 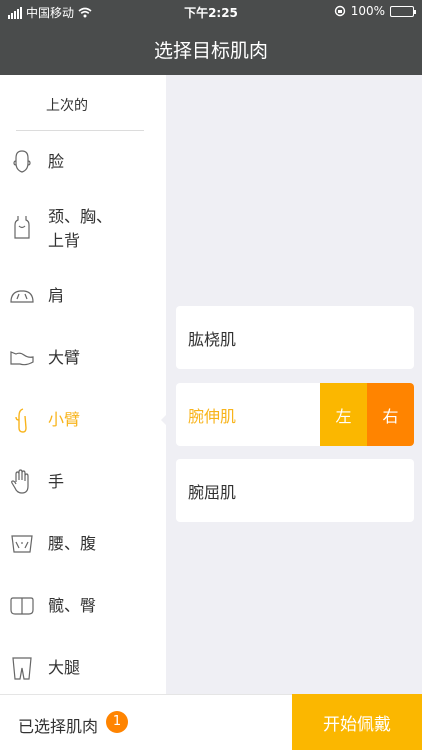 I want to click on sidebar-item-forearm: 小臂, so click(x=83, y=420).